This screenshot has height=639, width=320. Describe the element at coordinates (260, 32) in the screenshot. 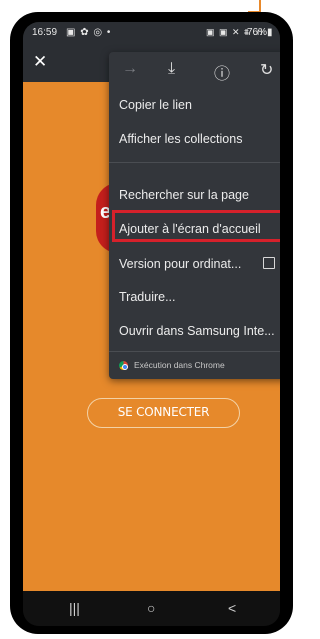

I see `battery-level: 76%▮` at that location.